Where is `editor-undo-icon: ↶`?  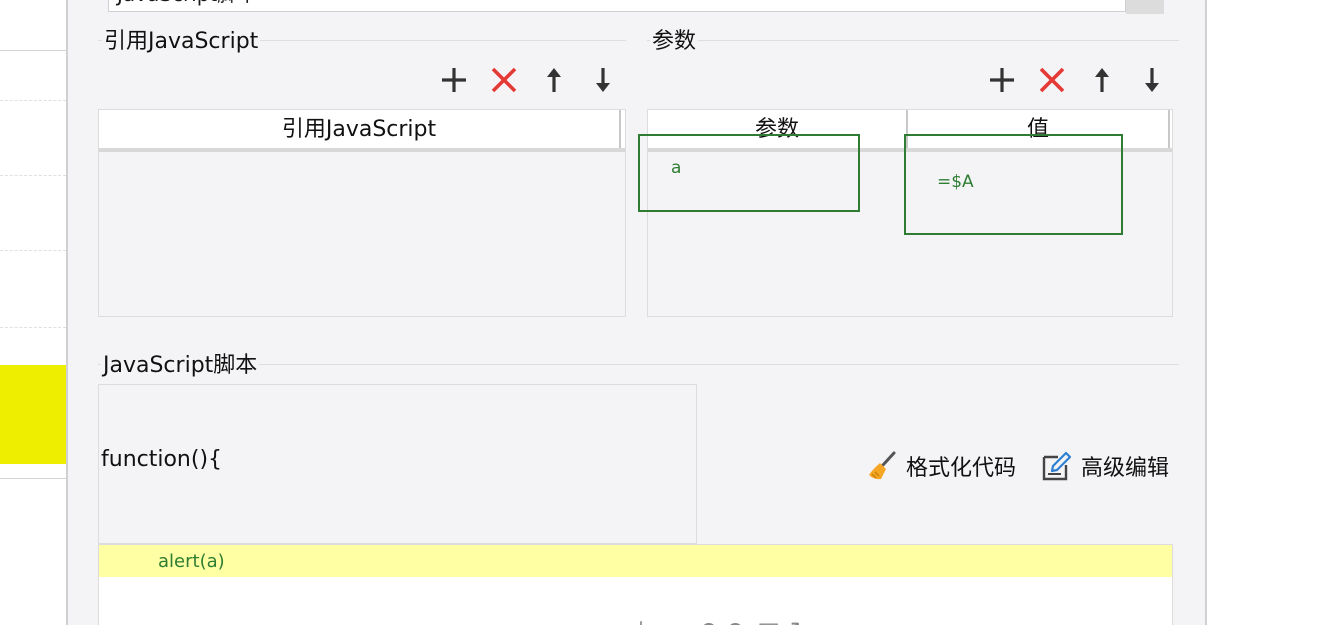
editor-undo-icon: ↶ is located at coordinates (712, 621).